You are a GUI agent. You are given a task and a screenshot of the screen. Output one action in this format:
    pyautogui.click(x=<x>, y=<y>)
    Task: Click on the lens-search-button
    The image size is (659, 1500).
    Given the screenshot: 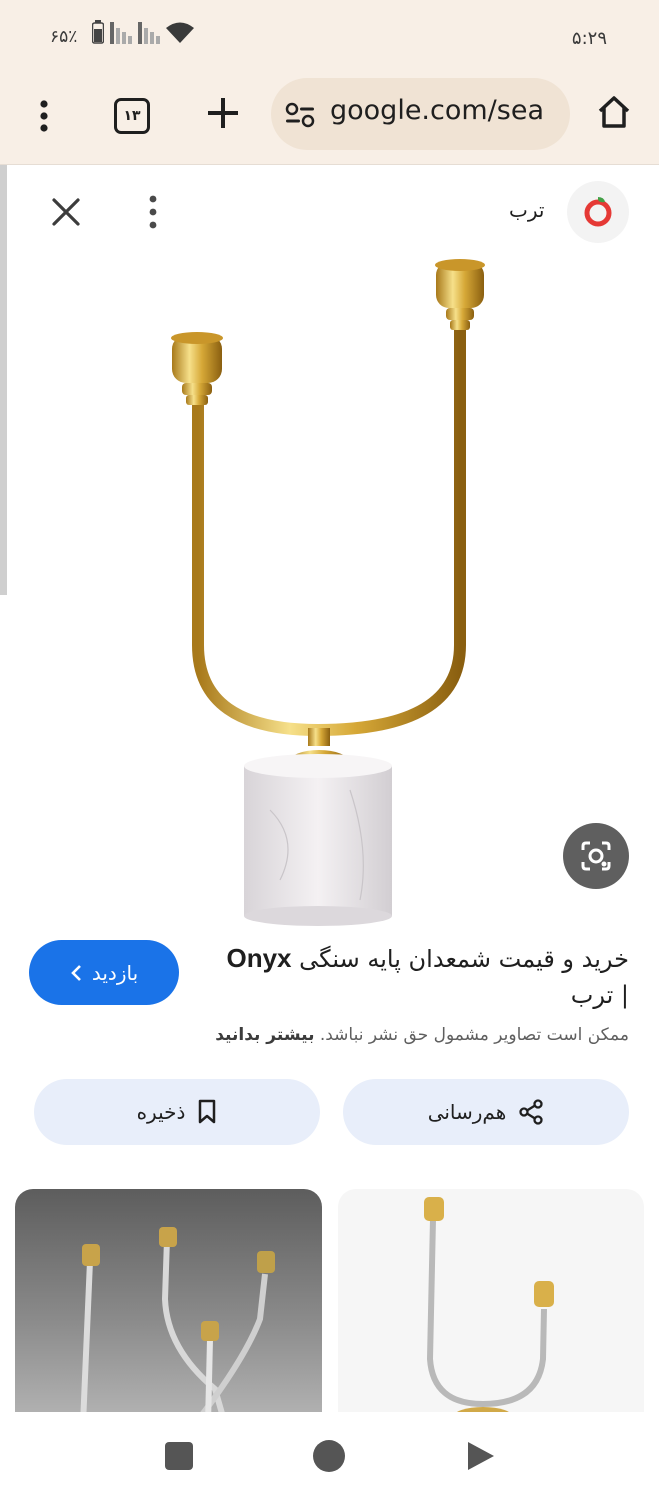 What is the action you would take?
    pyautogui.click(x=596, y=856)
    